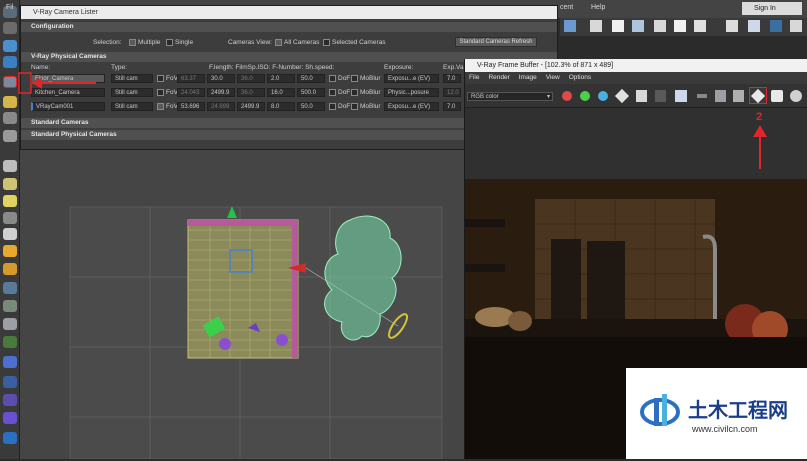 This screenshot has height=461, width=807. What do you see at coordinates (474, 77) in the screenshot?
I see `vfb-menu-file: File` at bounding box center [474, 77].